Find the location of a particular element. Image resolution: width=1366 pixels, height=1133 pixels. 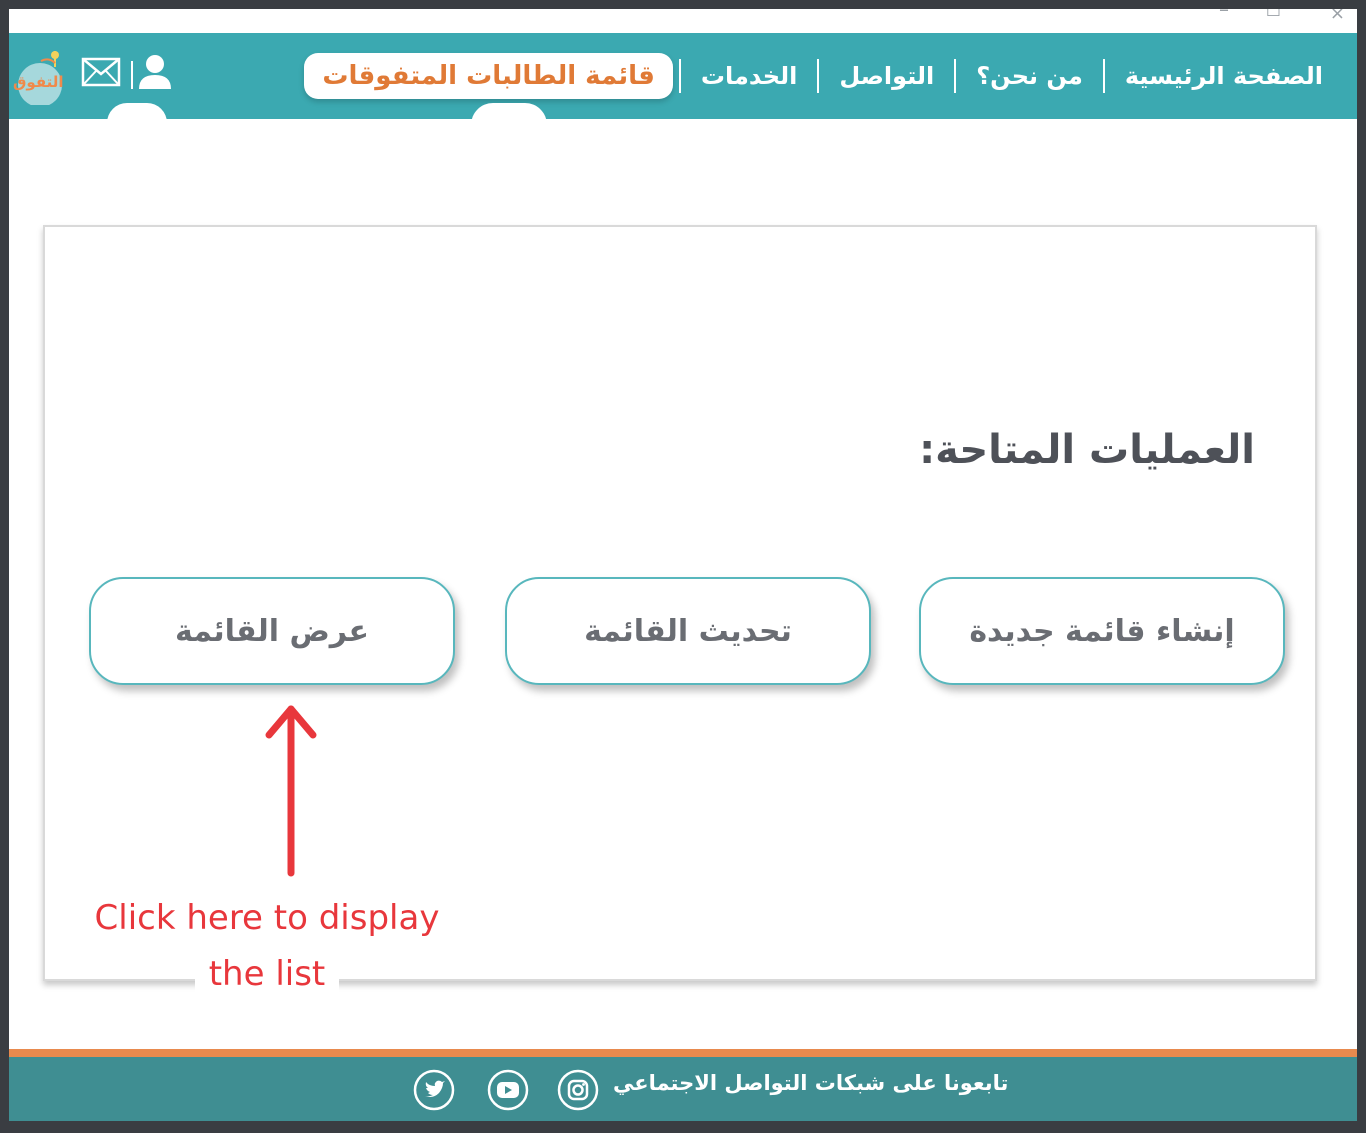

youtube-icon is located at coordinates (508, 1090).